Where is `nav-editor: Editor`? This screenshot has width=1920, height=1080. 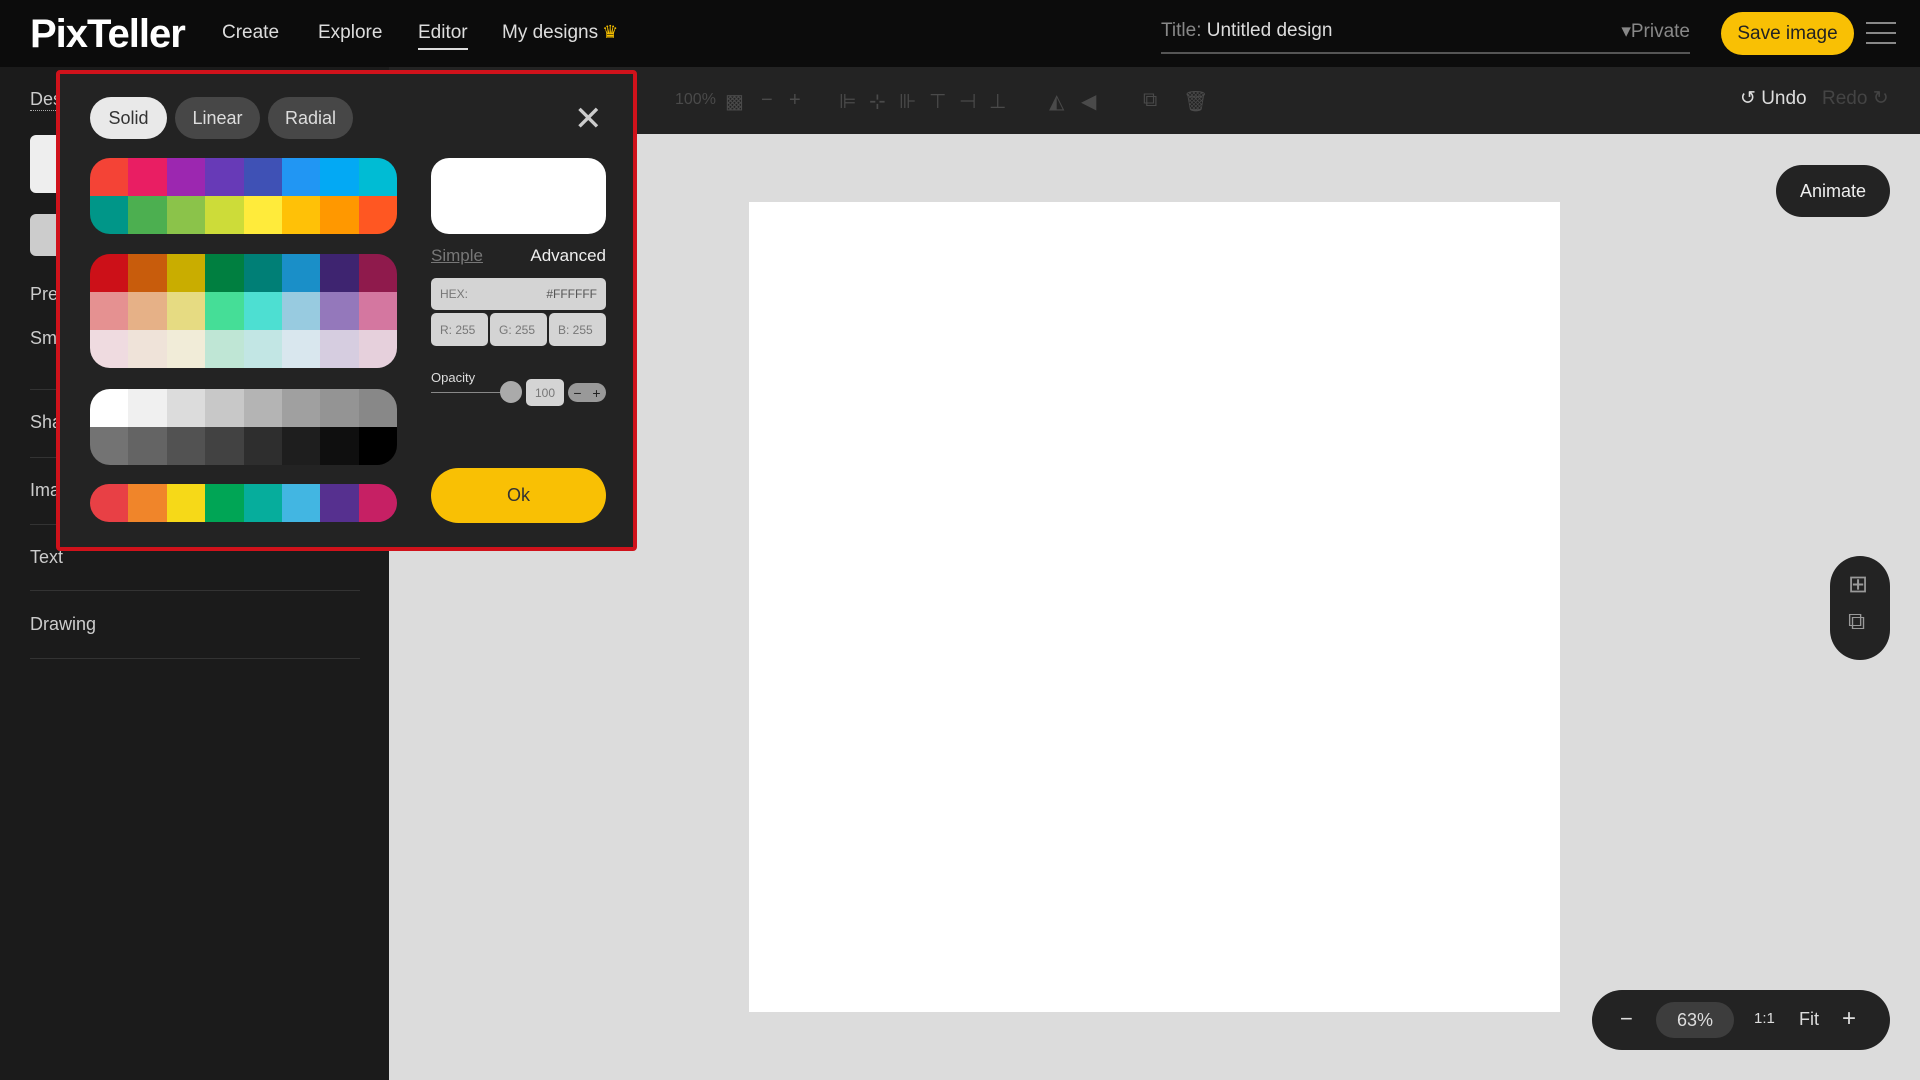
nav-editor: Editor is located at coordinates (443, 36).